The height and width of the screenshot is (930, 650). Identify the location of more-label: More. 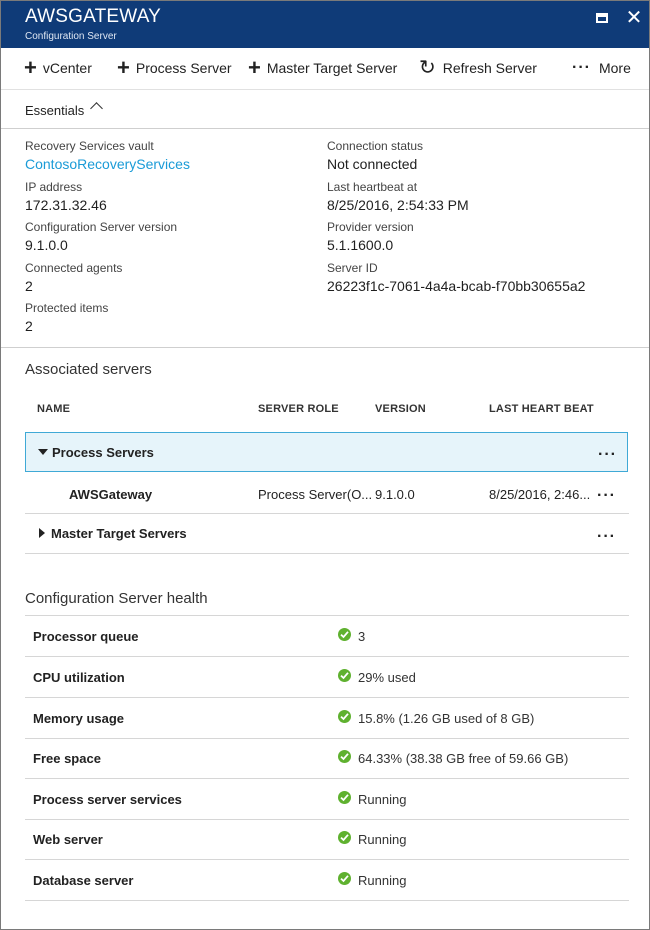
(614, 68).